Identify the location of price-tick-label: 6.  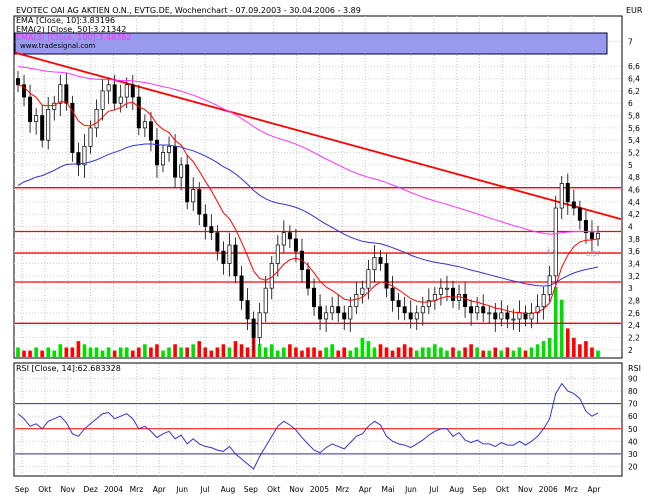
(630, 103).